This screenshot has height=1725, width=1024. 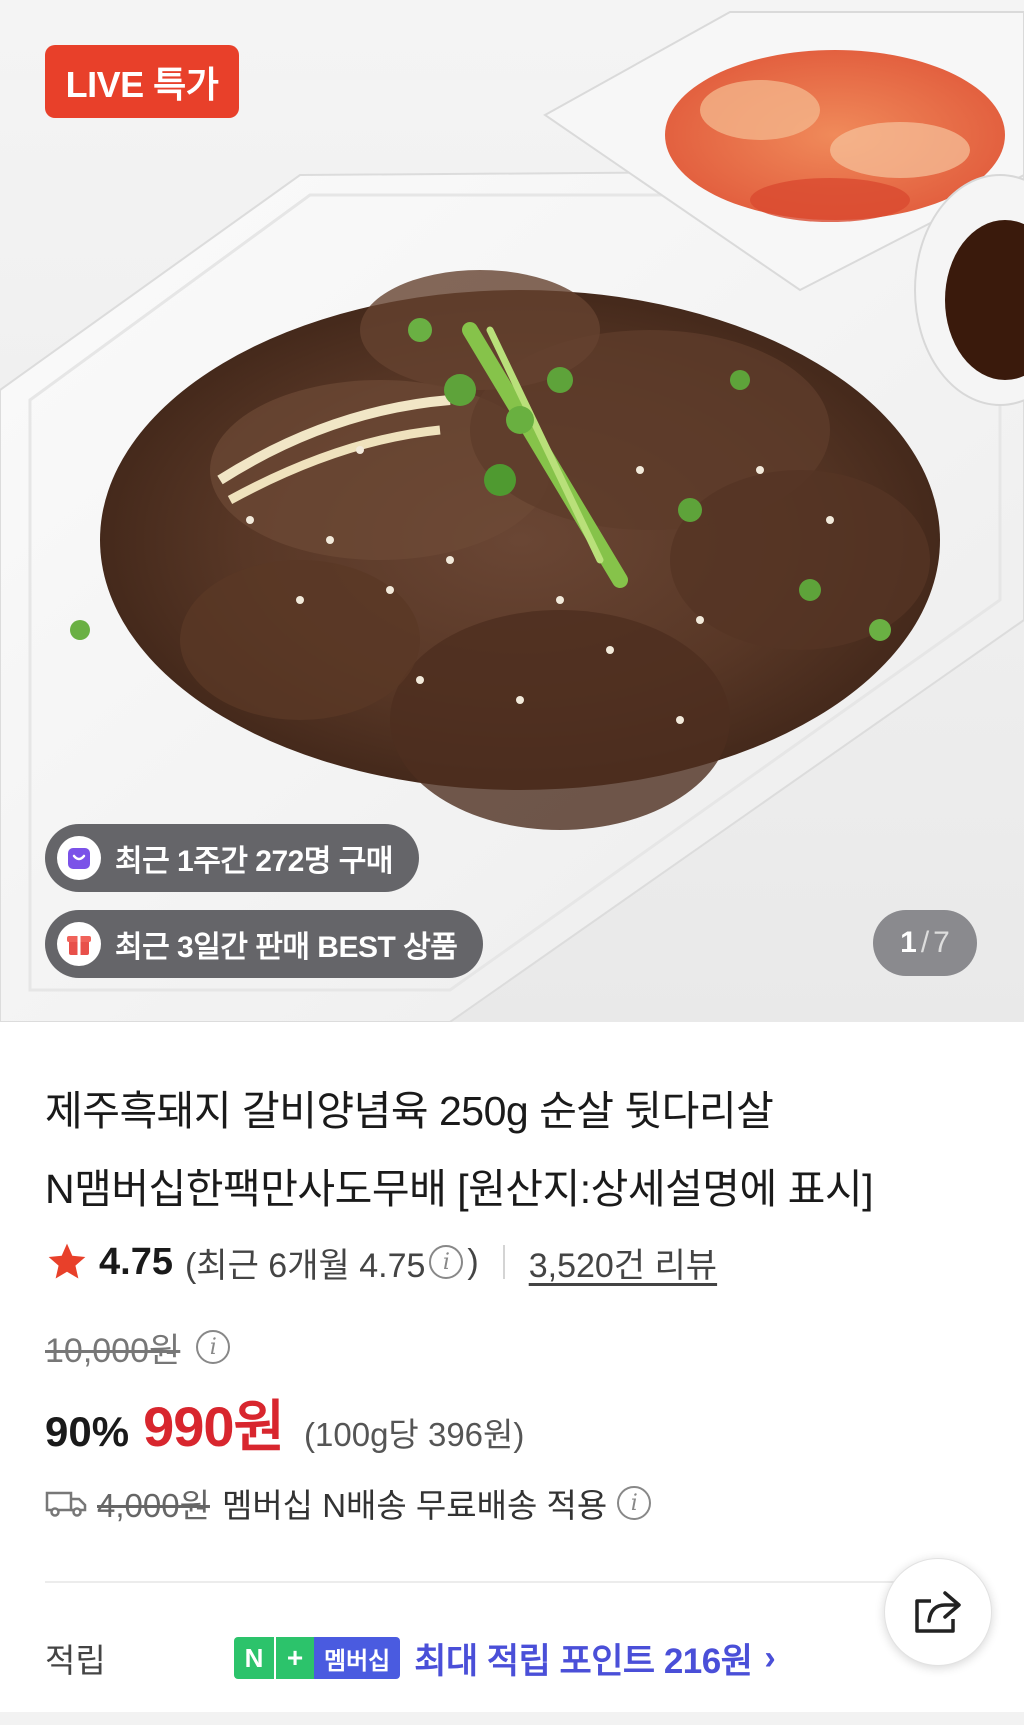 I want to click on recent-rating-text: (최근 6개월 4.75, so click(x=305, y=1265).